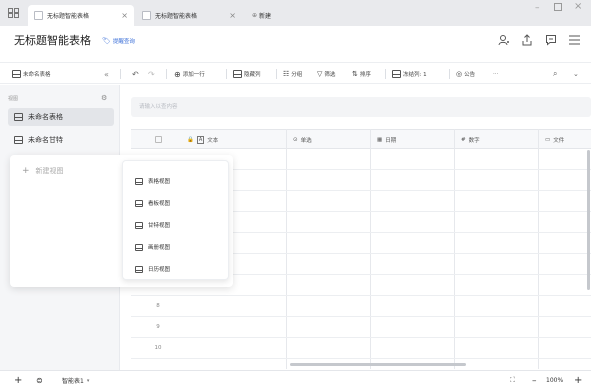  What do you see at coordinates (151, 74) in the screenshot?
I see `redo-icon: ↷` at bounding box center [151, 74].